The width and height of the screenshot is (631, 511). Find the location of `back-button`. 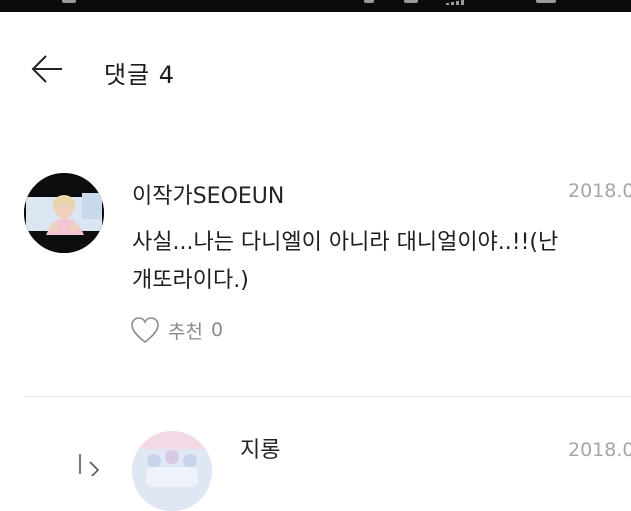

back-button is located at coordinates (47, 69).